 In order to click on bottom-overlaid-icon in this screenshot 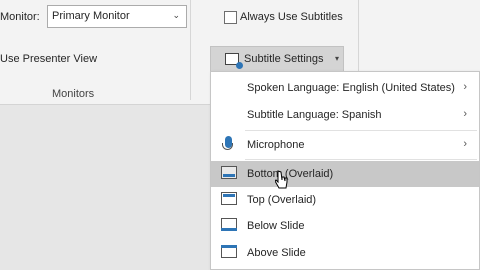, I will do `click(229, 172)`.